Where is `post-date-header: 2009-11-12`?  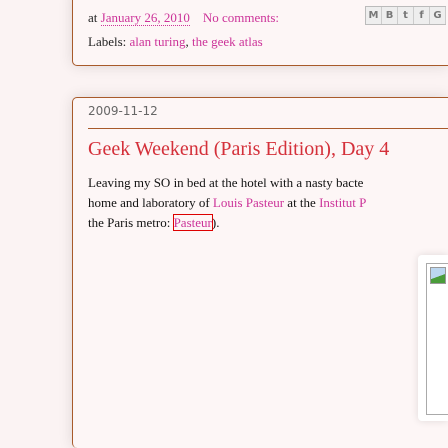 post-date-header: 2009-11-12 is located at coordinates (123, 111).